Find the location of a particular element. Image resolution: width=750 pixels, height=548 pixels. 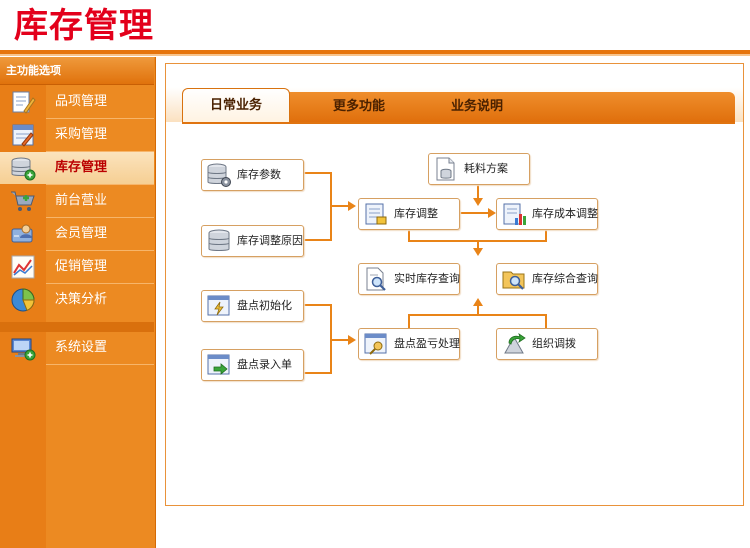

sidebar-item-product: 品项管理 is located at coordinates (77, 102).